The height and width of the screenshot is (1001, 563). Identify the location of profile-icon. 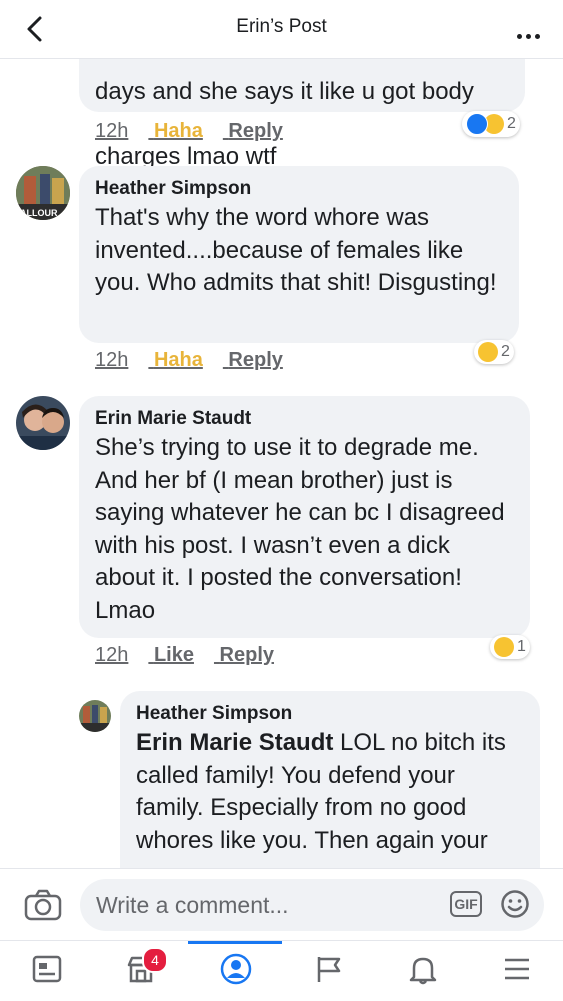
(236, 969).